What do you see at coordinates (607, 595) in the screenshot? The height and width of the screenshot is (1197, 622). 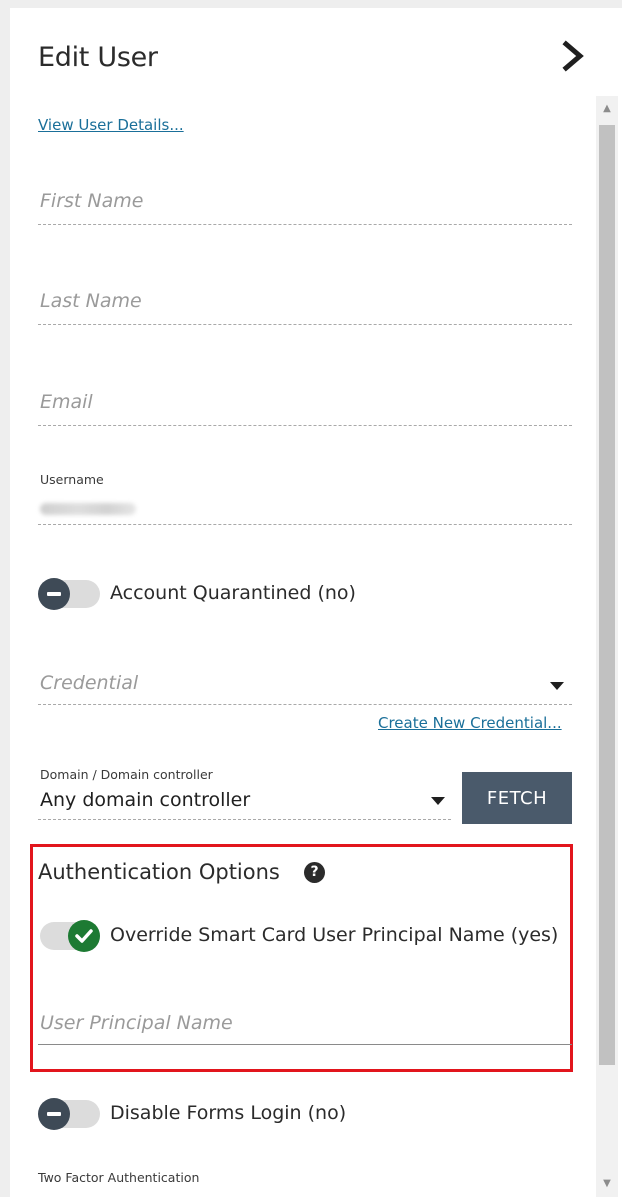 I see `scrollbar-thumb` at bounding box center [607, 595].